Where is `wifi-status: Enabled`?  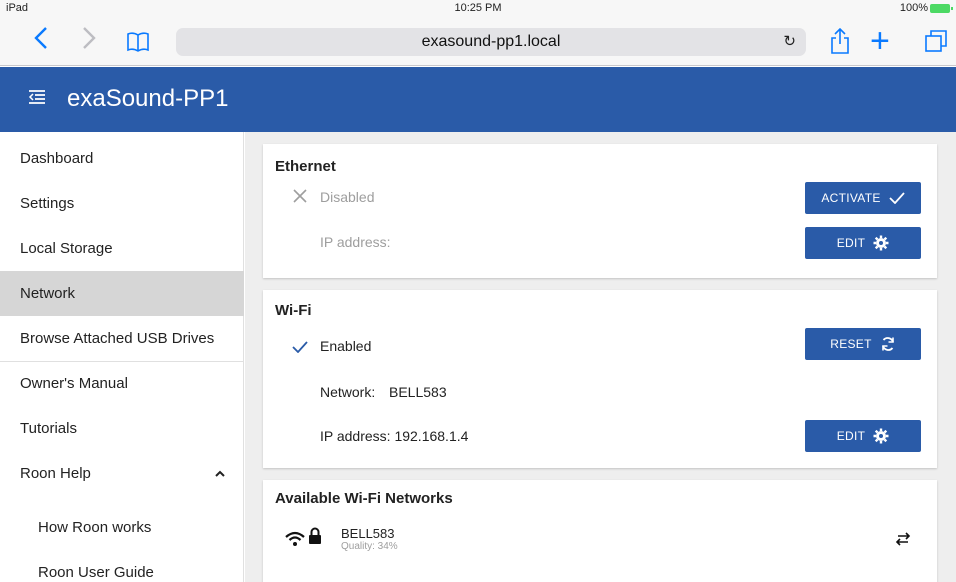
wifi-status: Enabled is located at coordinates (346, 346).